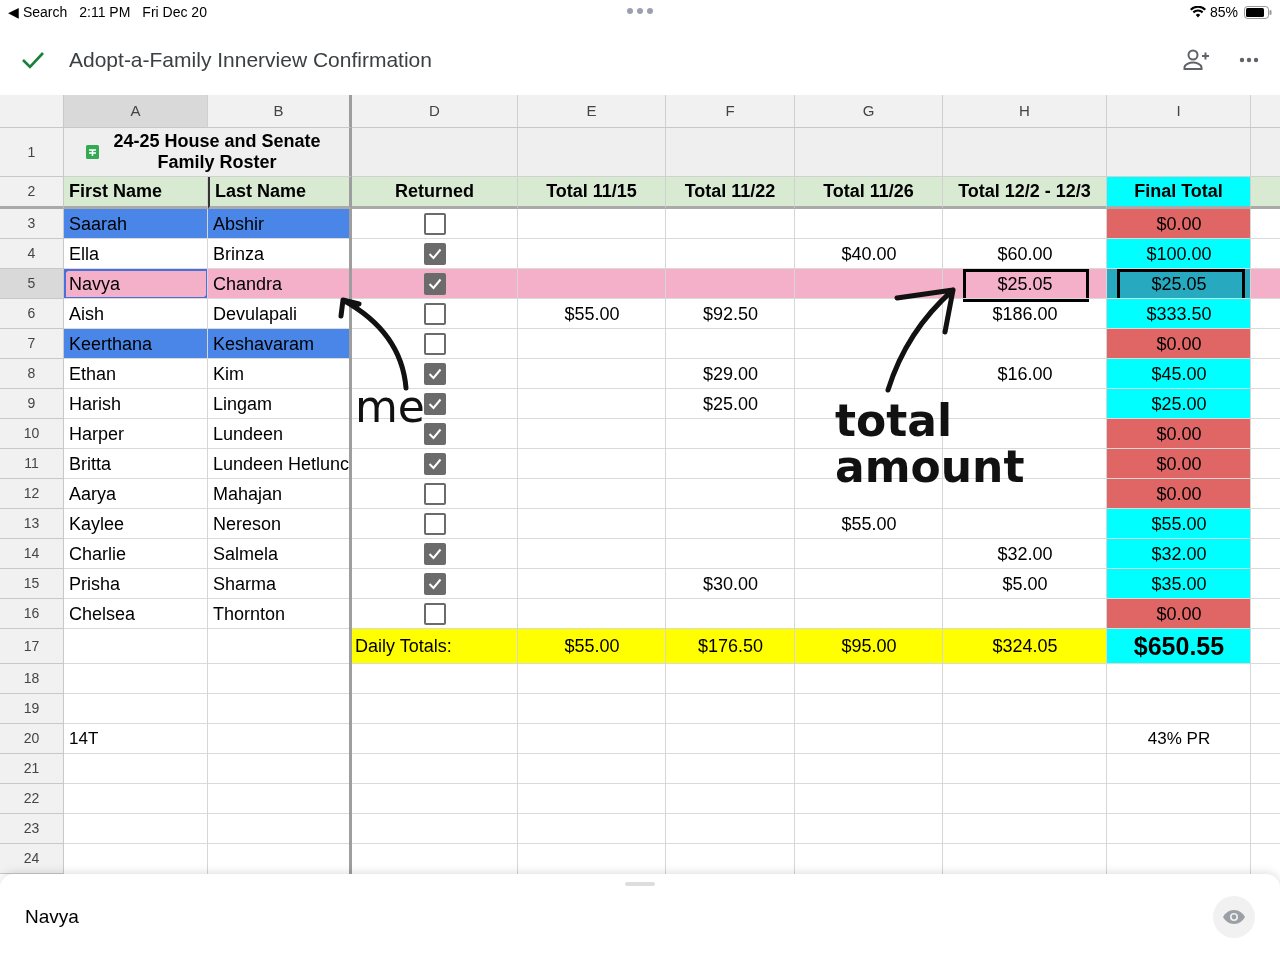 Image resolution: width=1280 pixels, height=960 pixels. I want to click on table-cell: Aish, so click(136, 314).